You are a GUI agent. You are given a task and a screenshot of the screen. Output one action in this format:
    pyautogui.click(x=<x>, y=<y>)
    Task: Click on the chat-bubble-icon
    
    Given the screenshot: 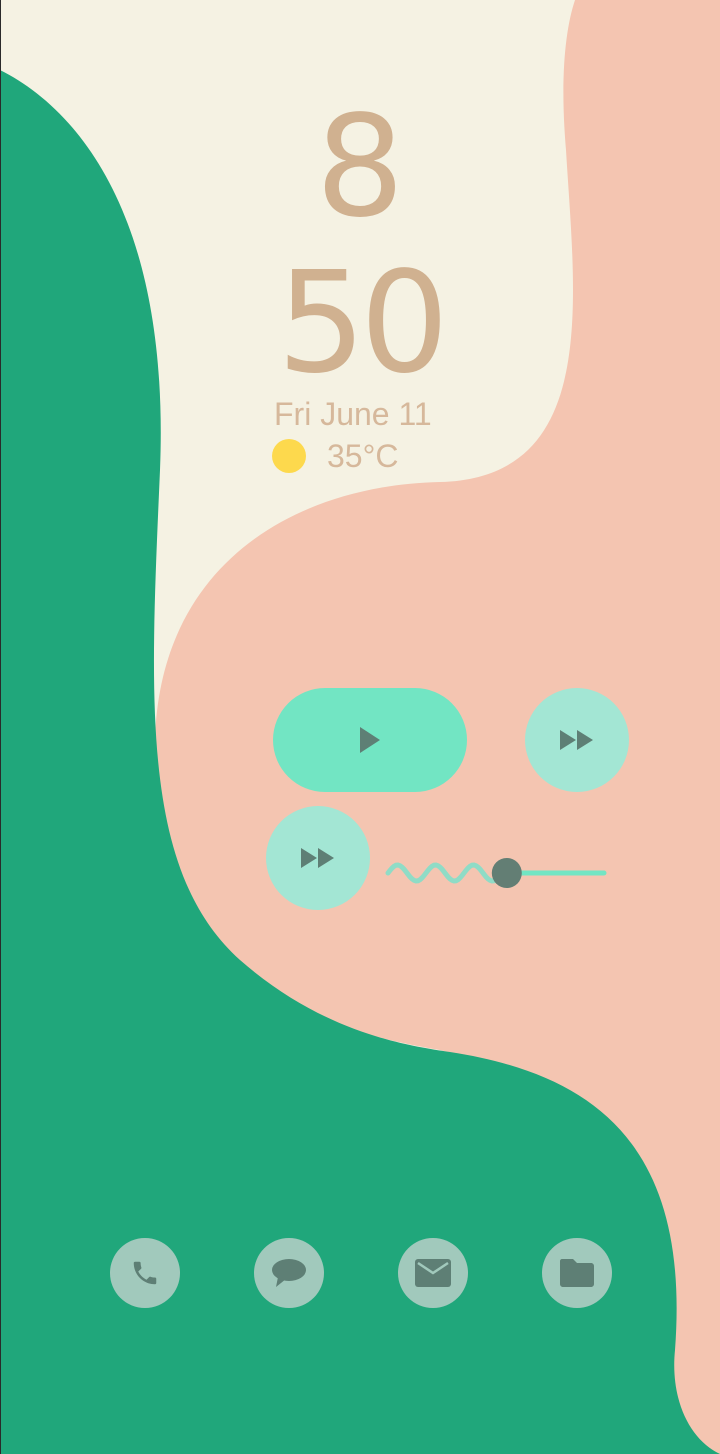 What is the action you would take?
    pyautogui.click(x=289, y=1273)
    